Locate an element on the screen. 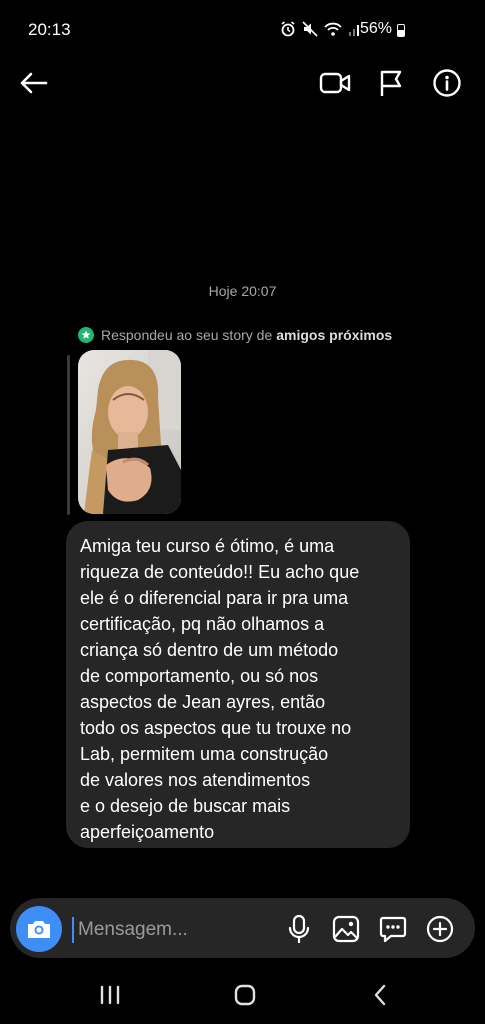 The height and width of the screenshot is (1024, 485). message-line: todo os aspectos que tu trouxe no is located at coordinates (216, 728).